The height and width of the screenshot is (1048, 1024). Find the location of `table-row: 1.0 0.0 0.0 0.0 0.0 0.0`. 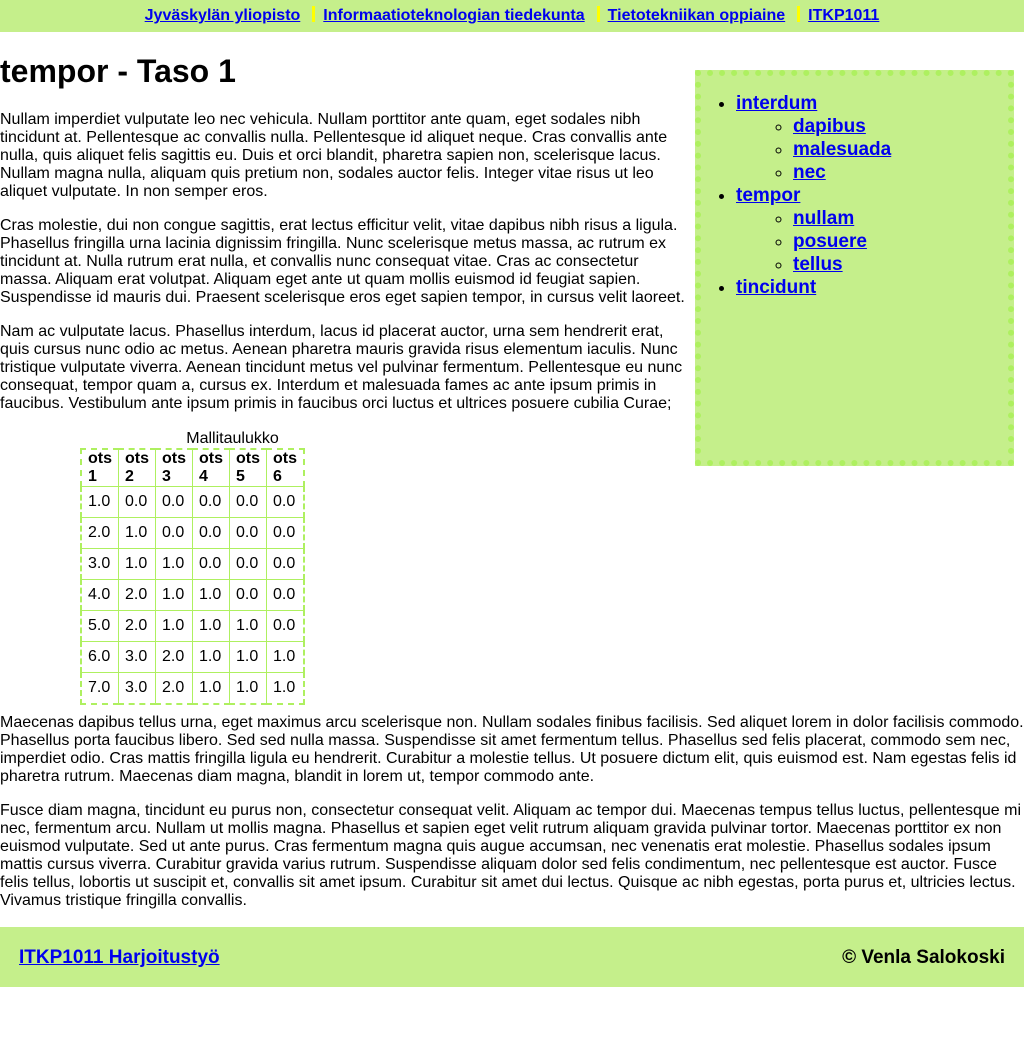

table-row: 1.0 0.0 0.0 0.0 0.0 0.0 is located at coordinates (192, 502).